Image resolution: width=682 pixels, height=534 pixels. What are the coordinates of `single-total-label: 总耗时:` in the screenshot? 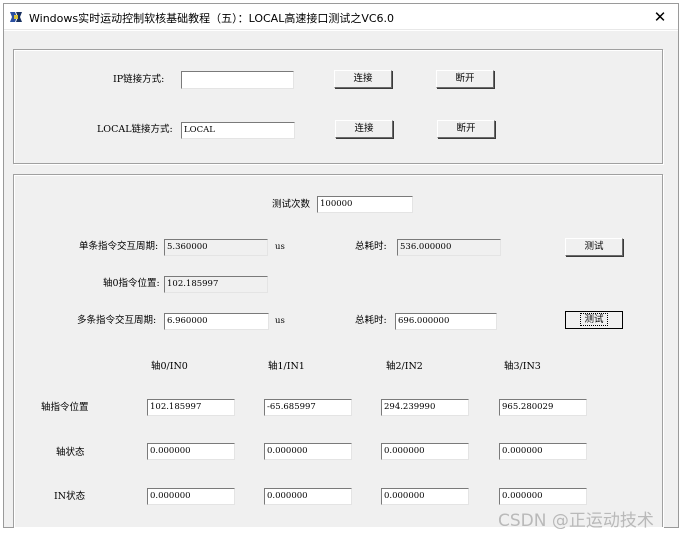 It's located at (371, 246).